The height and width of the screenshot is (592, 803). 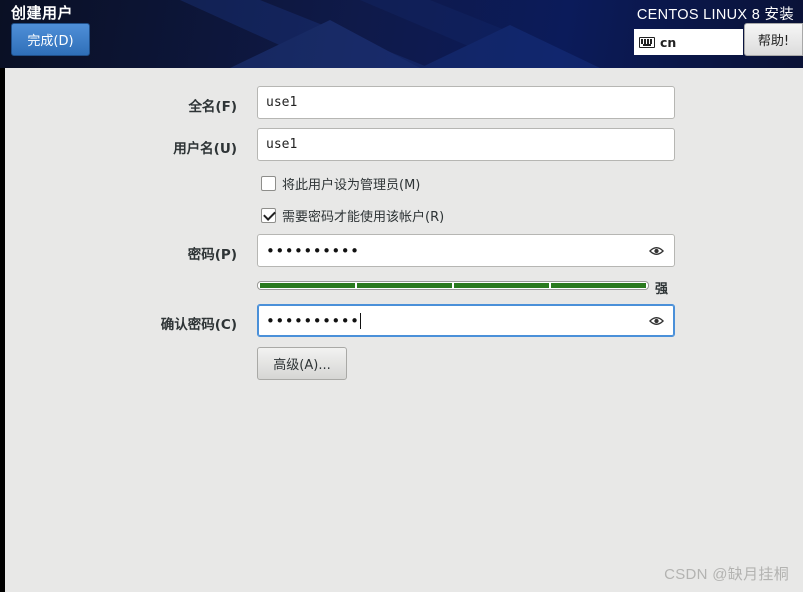 What do you see at coordinates (268, 183) in the screenshot?
I see `admin-checkbox` at bounding box center [268, 183].